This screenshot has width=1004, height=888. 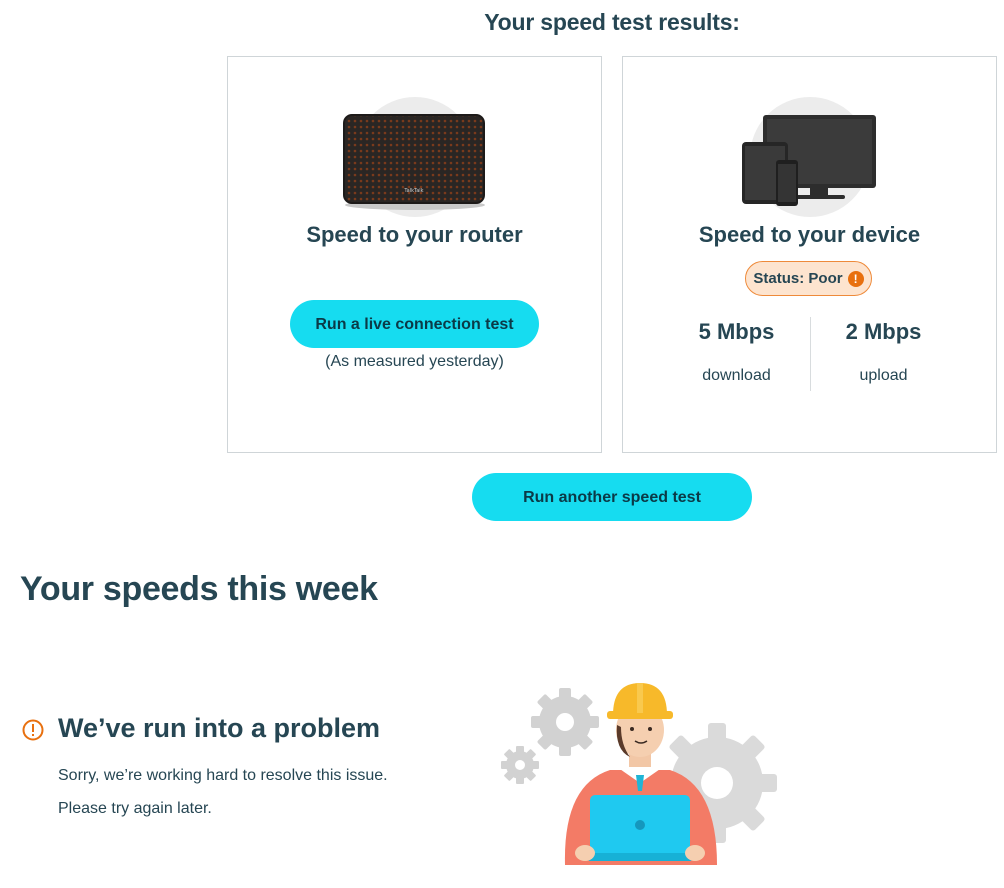 I want to click on download-speed: 5 Mbps download, so click(x=736, y=352).